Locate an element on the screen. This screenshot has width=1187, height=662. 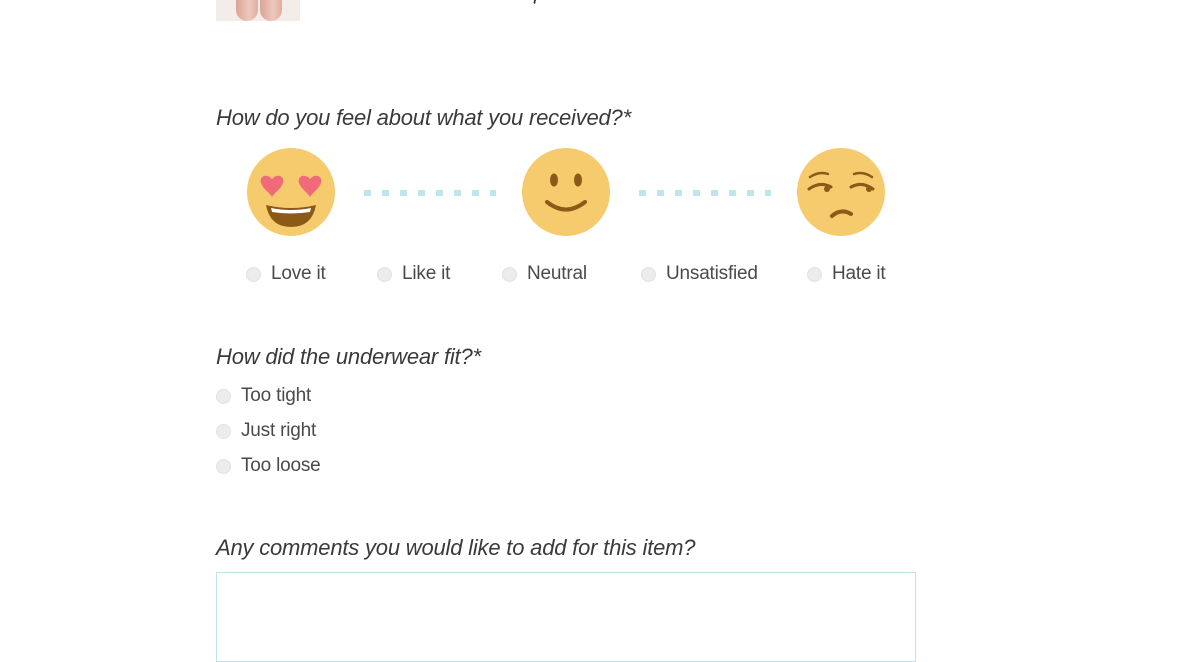
rating-unsatisfied: Unsatisfied is located at coordinates (699, 274).